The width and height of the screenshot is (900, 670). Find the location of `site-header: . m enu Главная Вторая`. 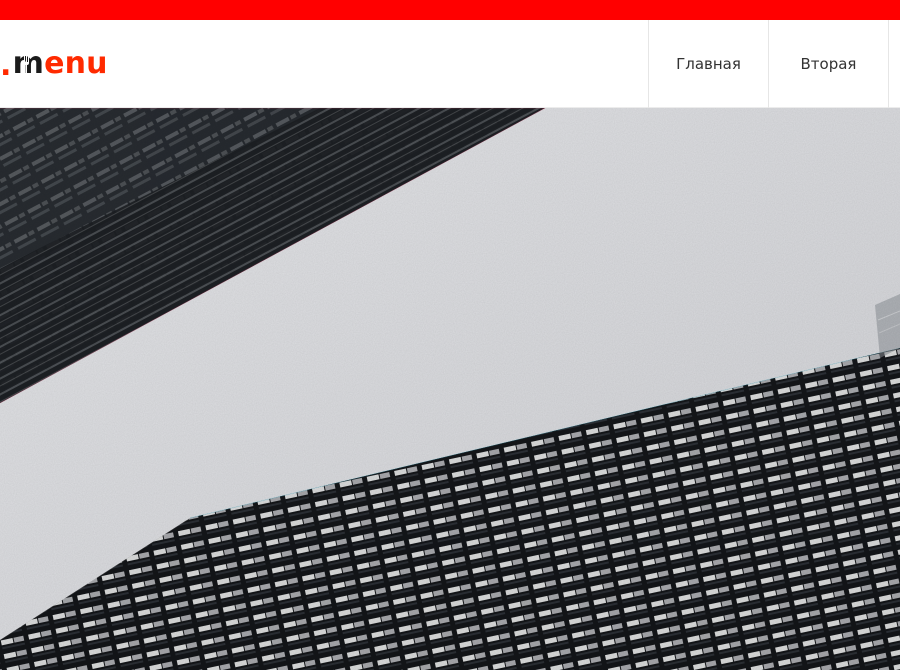

site-header: . m enu Главная Вторая is located at coordinates (450, 64).